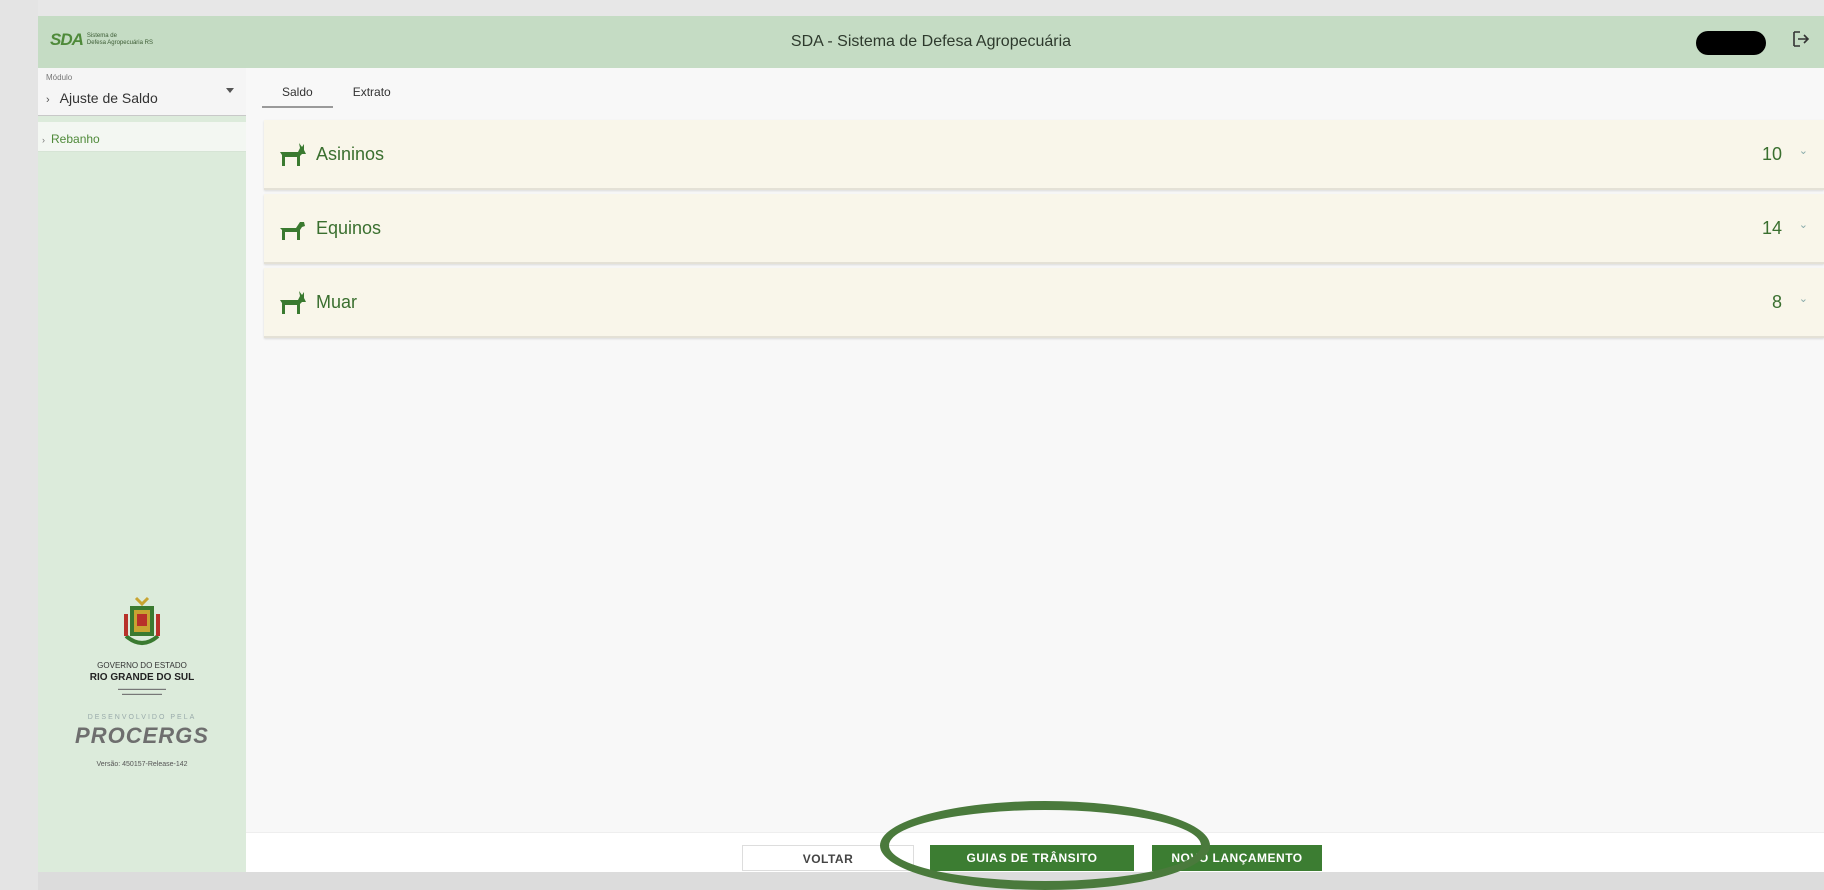 The height and width of the screenshot is (890, 1824). What do you see at coordinates (1771, 154) in the screenshot?
I see `card-count: 10` at bounding box center [1771, 154].